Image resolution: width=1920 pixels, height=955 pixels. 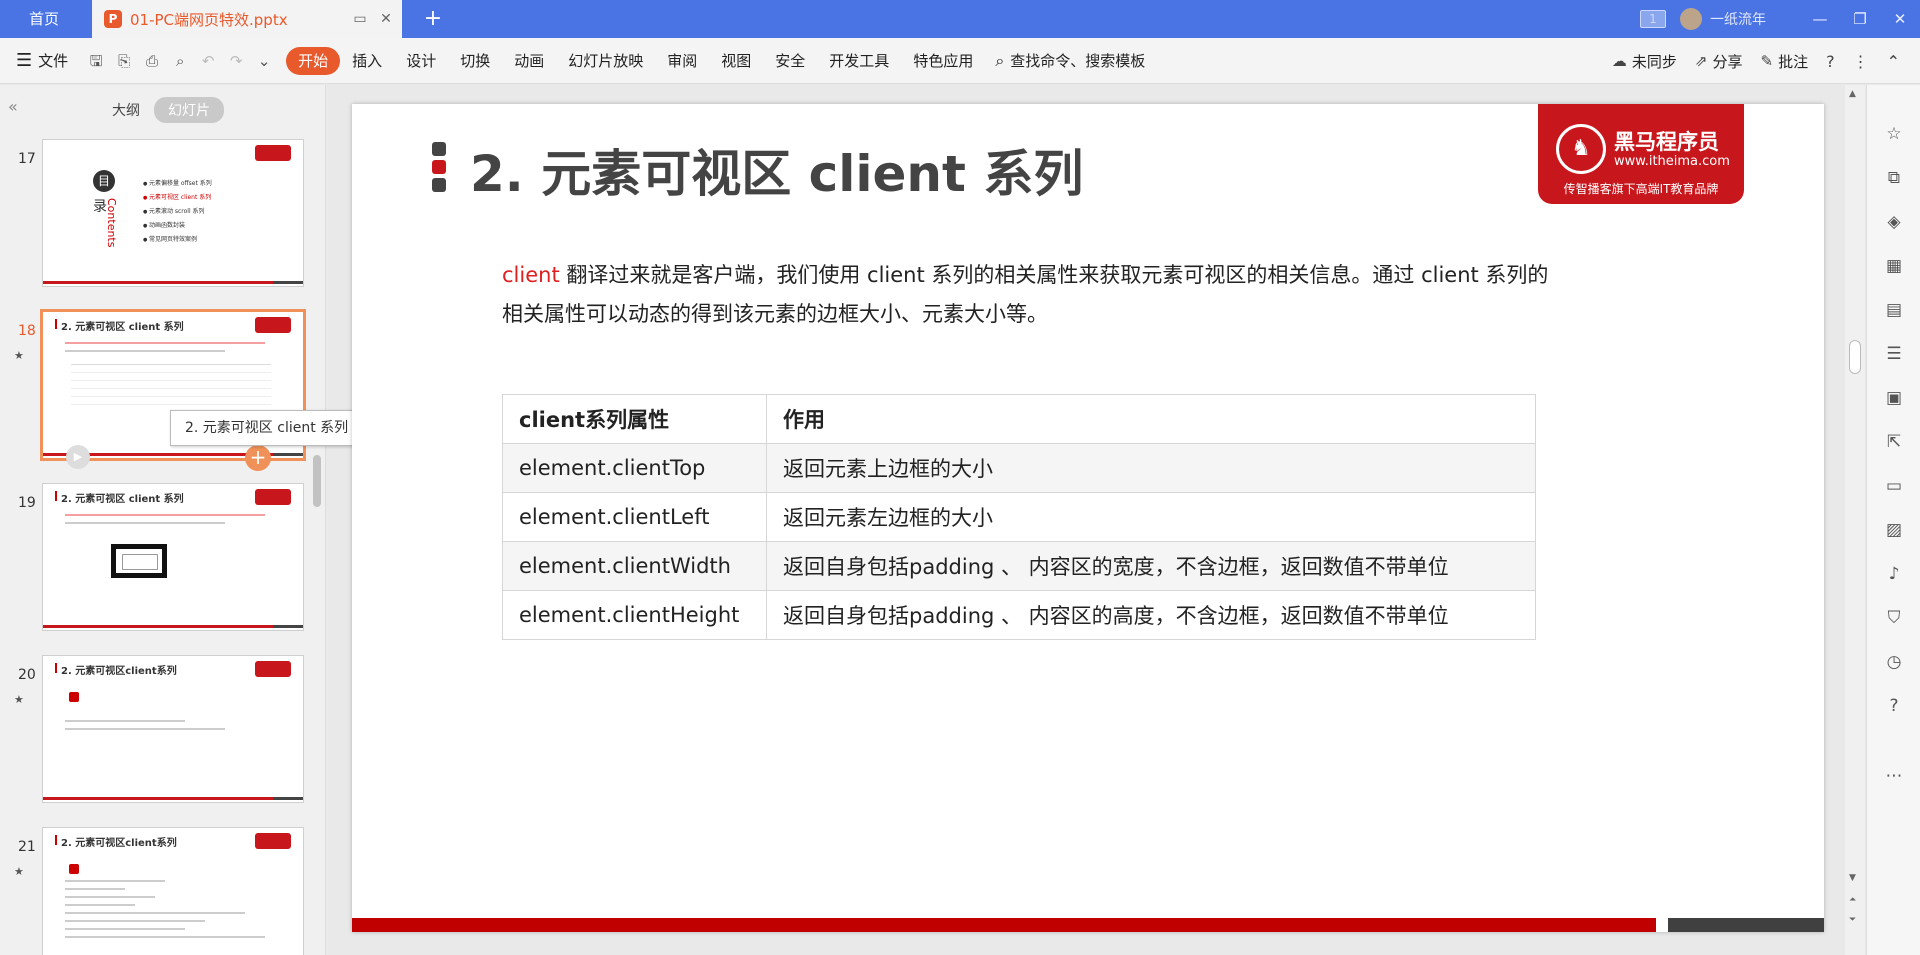 I want to click on next-slide-icon: ⏷, so click(x=1852, y=920).